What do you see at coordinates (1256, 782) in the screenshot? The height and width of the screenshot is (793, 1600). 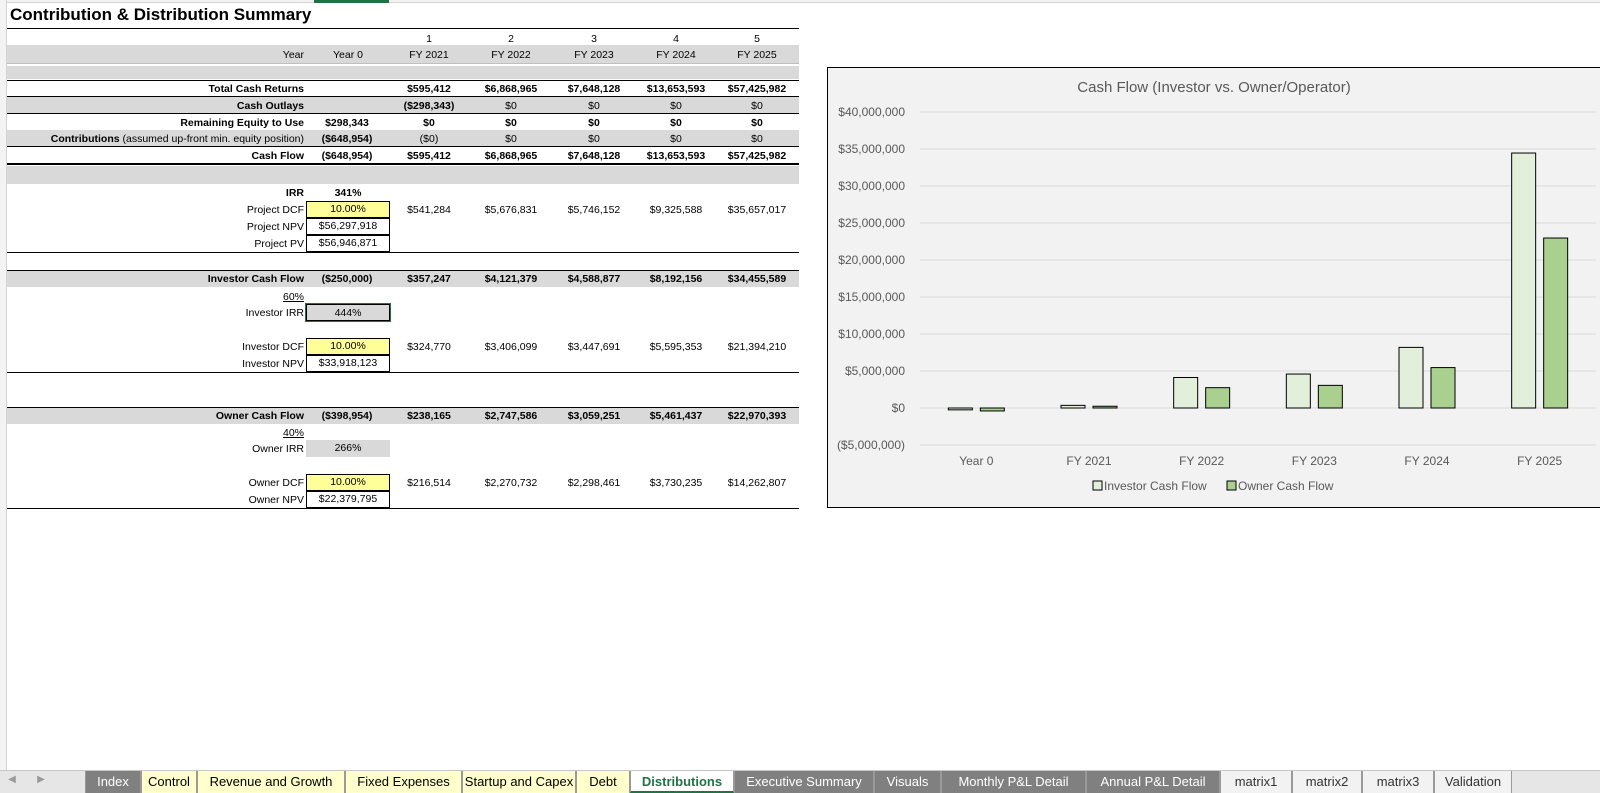 I see `tab-matrix1: matrix1` at bounding box center [1256, 782].